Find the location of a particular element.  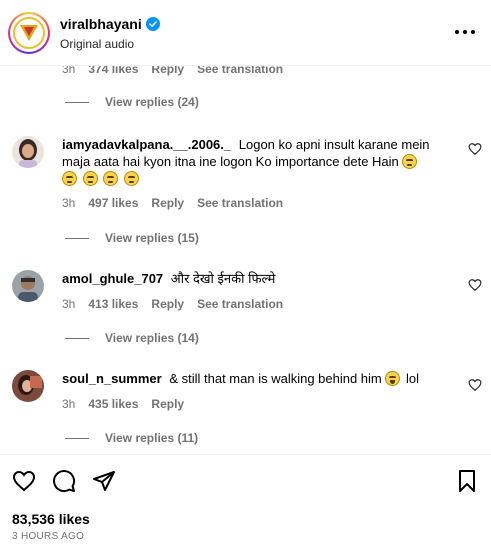

author-username-row: viralbhayani is located at coordinates (110, 24).